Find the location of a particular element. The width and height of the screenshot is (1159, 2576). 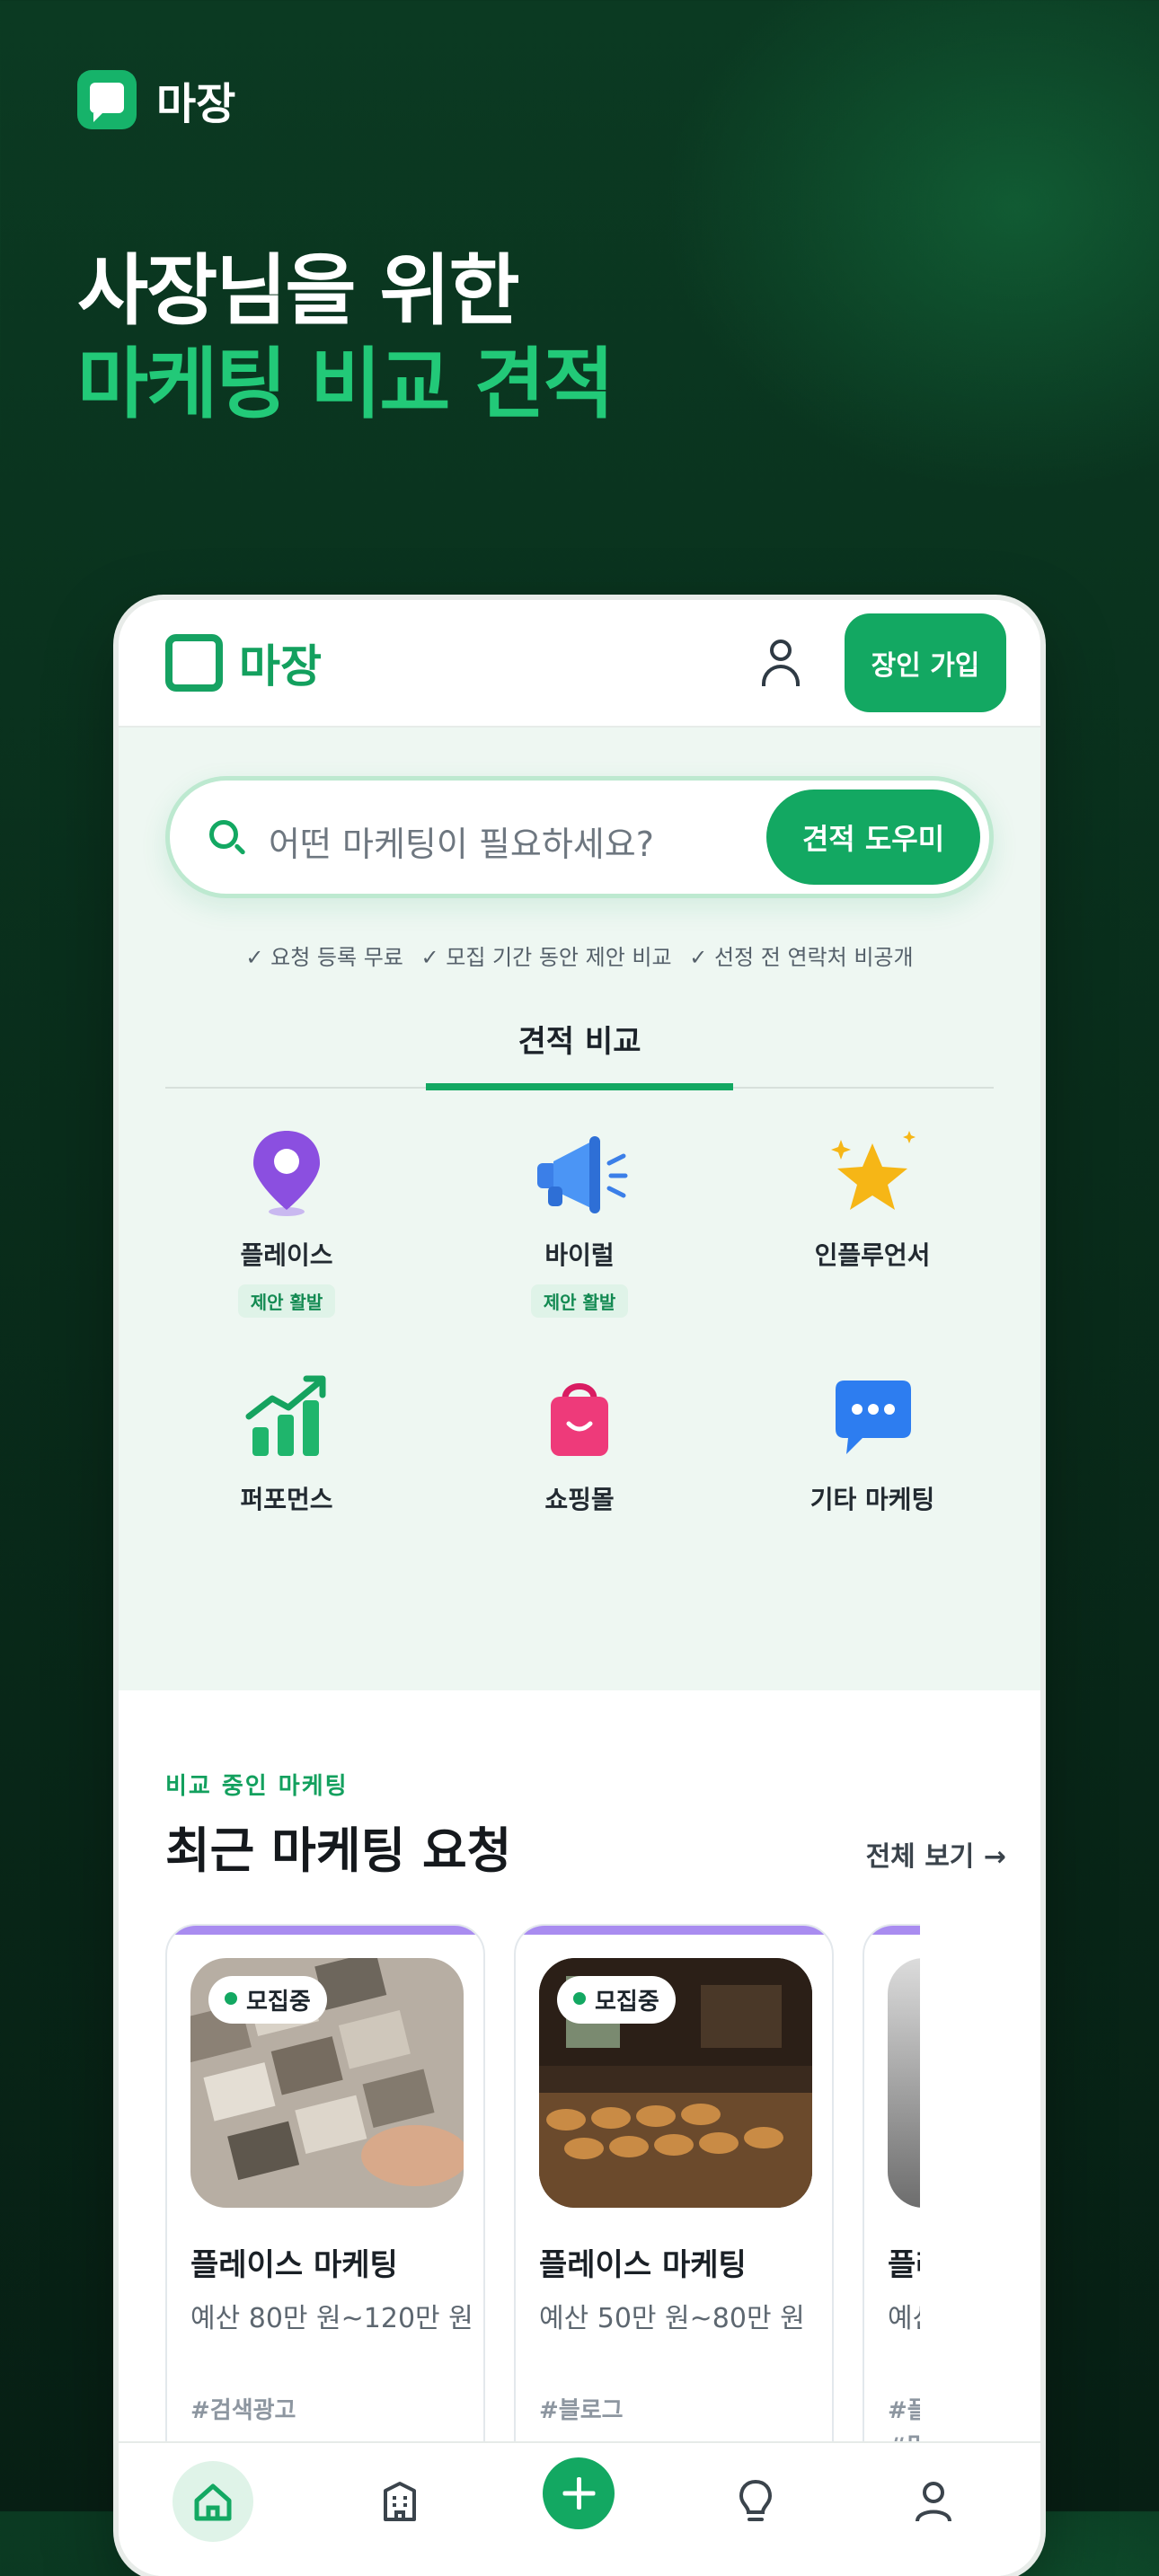

section-eyebrow: 비교 중인 마케팅 is located at coordinates (257, 1786).